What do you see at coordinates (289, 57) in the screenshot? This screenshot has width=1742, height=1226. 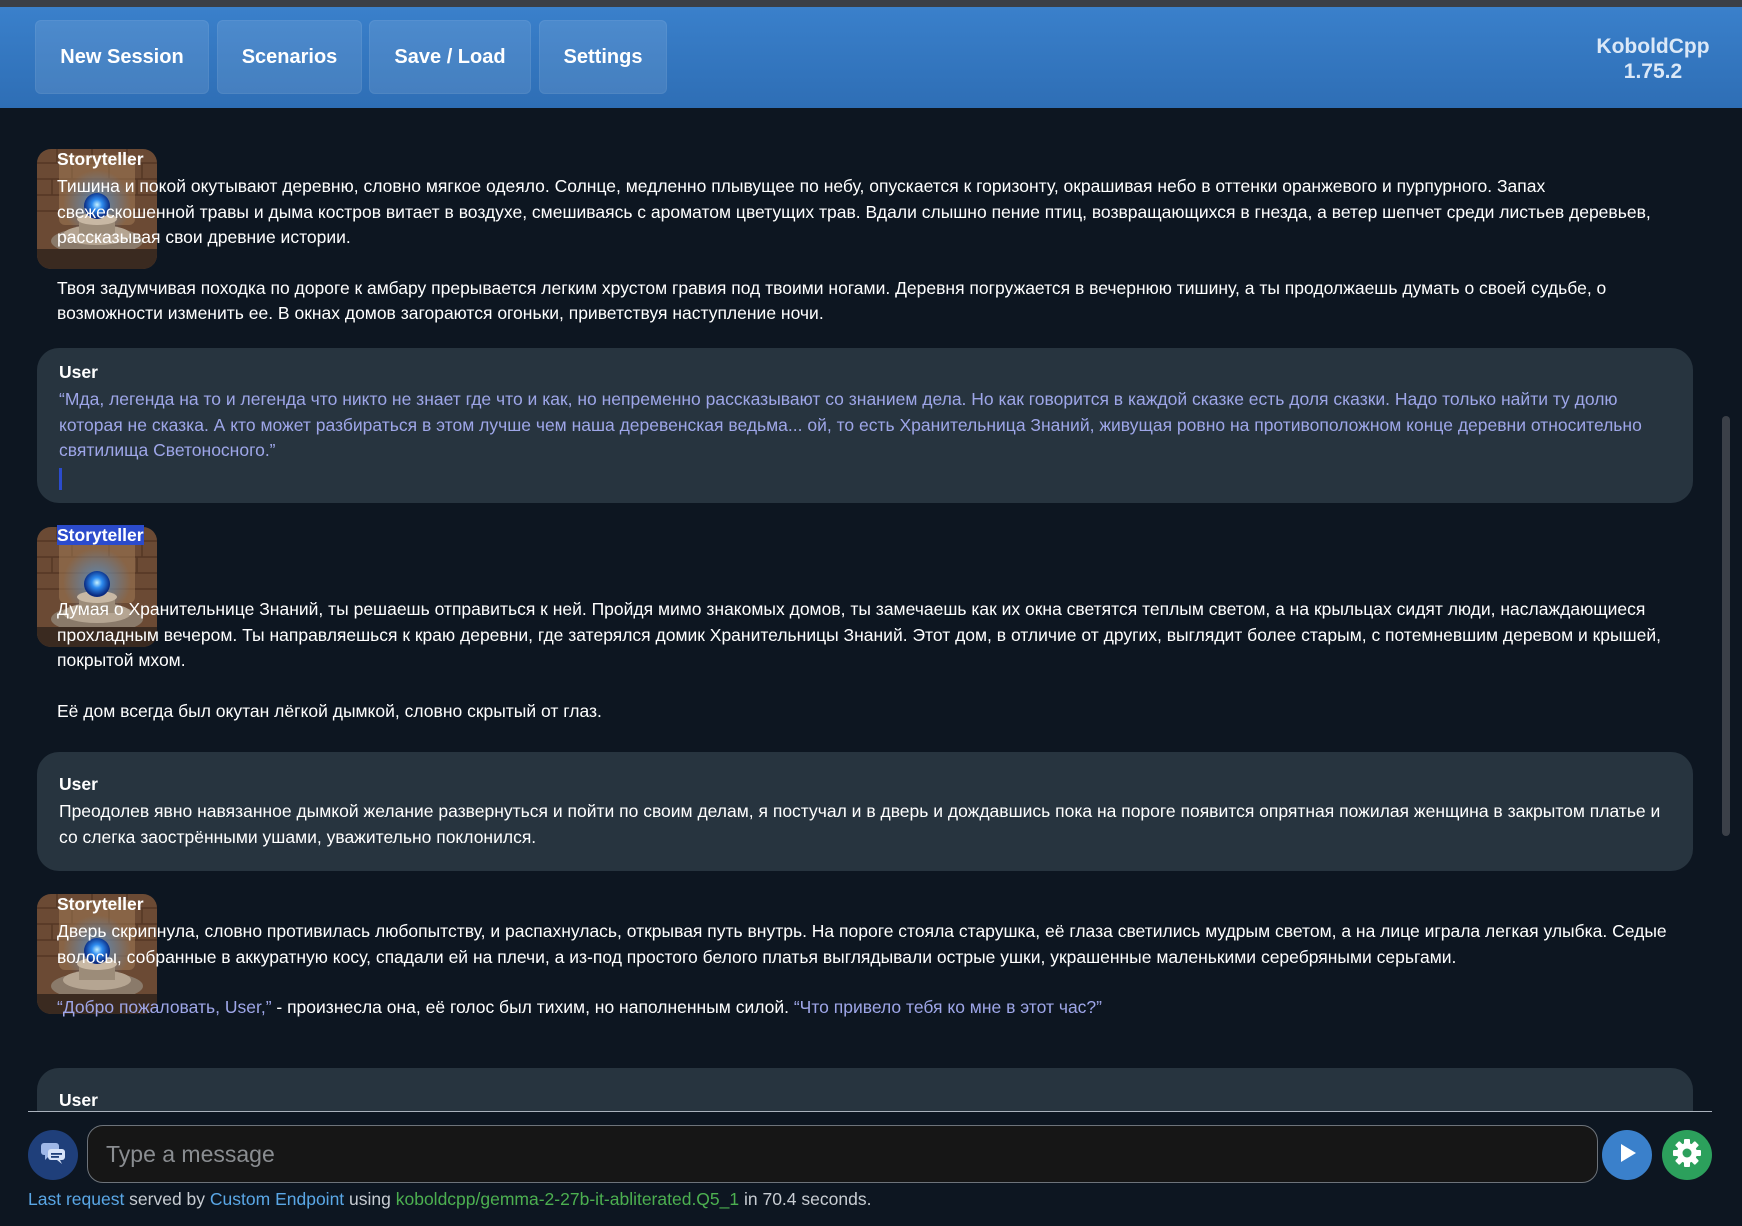 I see `scenarios-button: Scenarios` at bounding box center [289, 57].